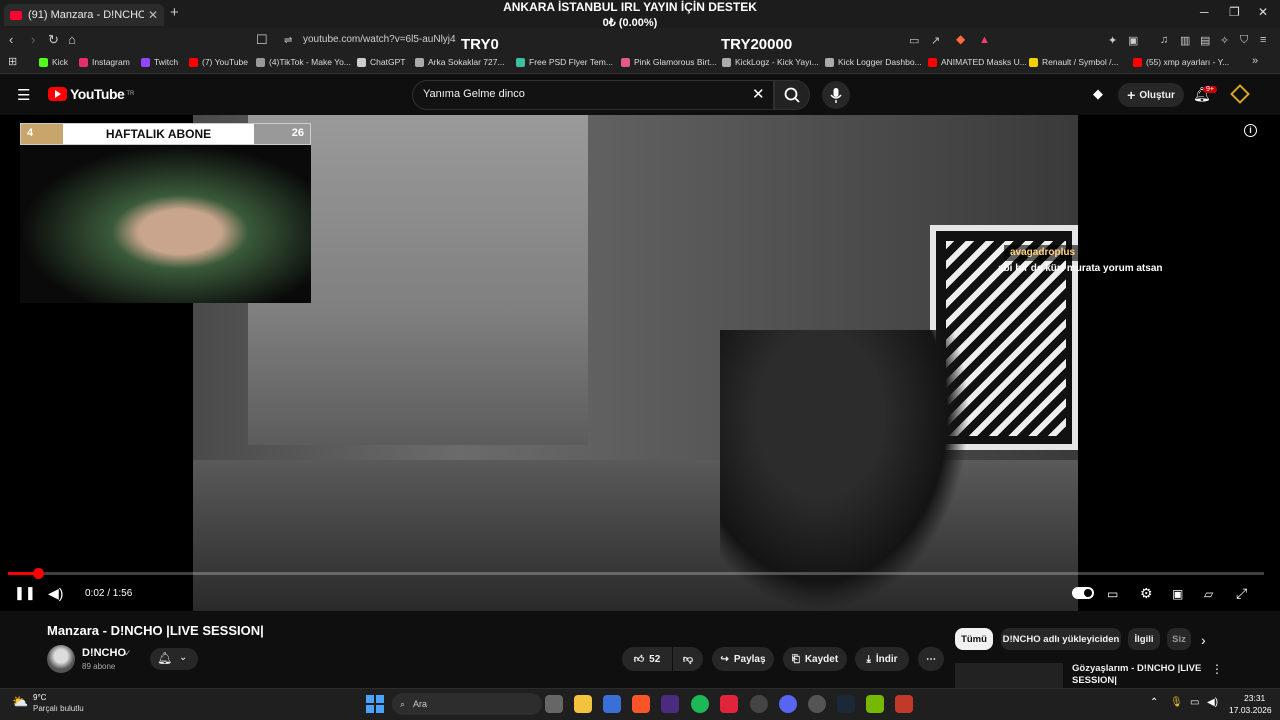 The height and width of the screenshot is (720, 1280). I want to click on mic-tray-icon: 🎙︎, so click(1176, 702).